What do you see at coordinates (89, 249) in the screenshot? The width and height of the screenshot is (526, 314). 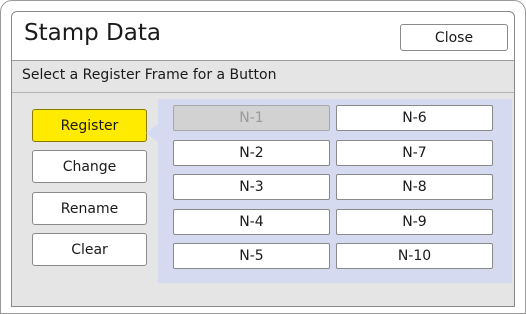 I see `clear-button: Clear` at bounding box center [89, 249].